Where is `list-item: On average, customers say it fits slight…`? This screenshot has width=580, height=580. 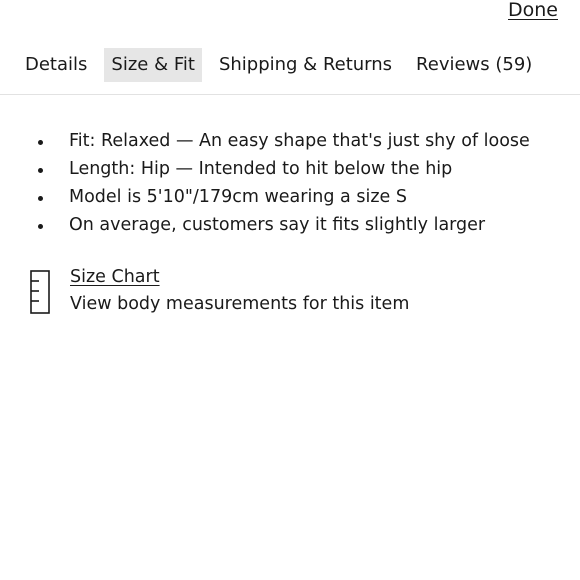
list-item: On average, customers say it fits slight… is located at coordinates (283, 225).